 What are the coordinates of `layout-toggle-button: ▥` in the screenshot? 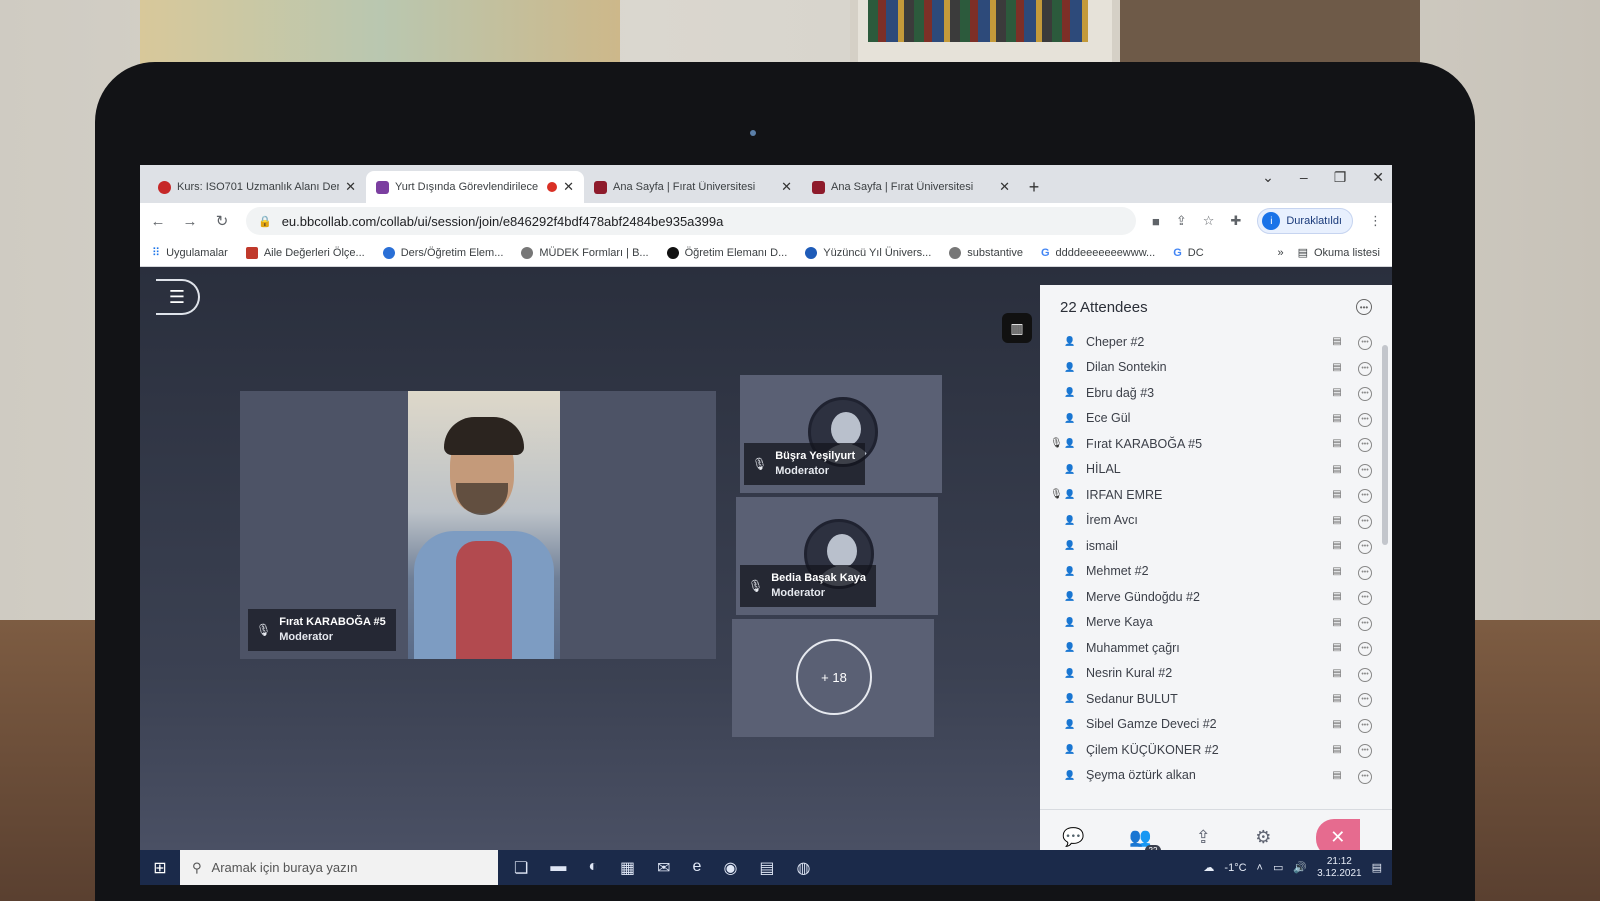 It's located at (1017, 328).